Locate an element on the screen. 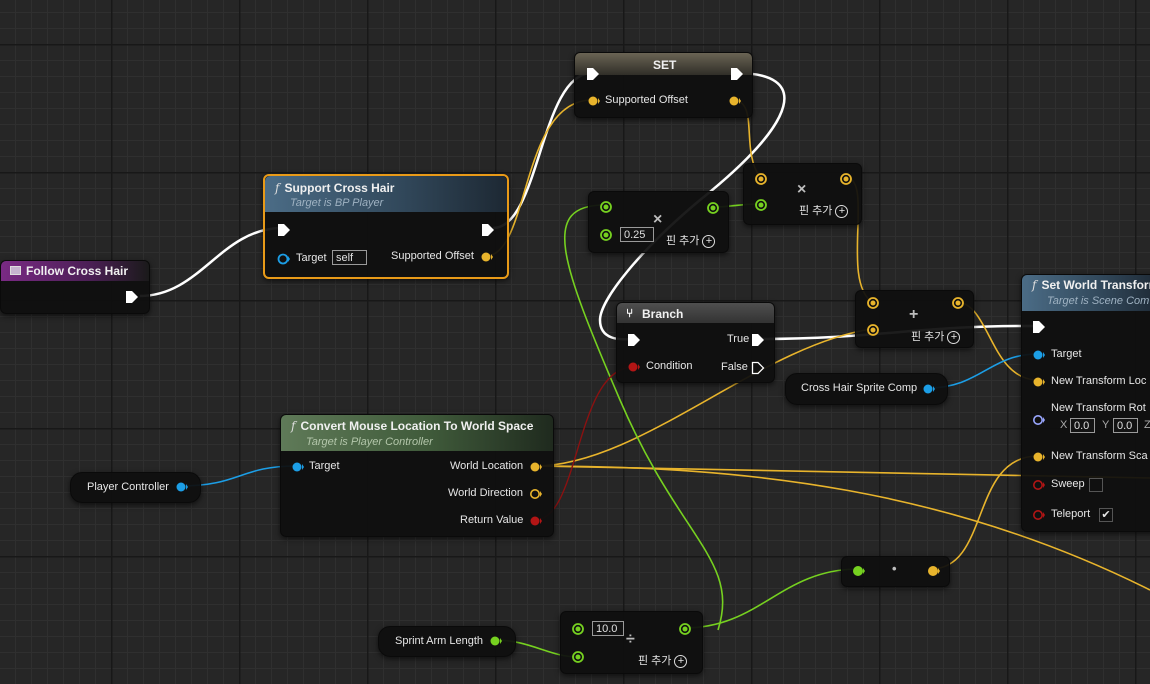 Image resolution: width=1150 pixels, height=684 pixels. multiply-float-node: 0.25 × 핀 추가 + is located at coordinates (658, 222).